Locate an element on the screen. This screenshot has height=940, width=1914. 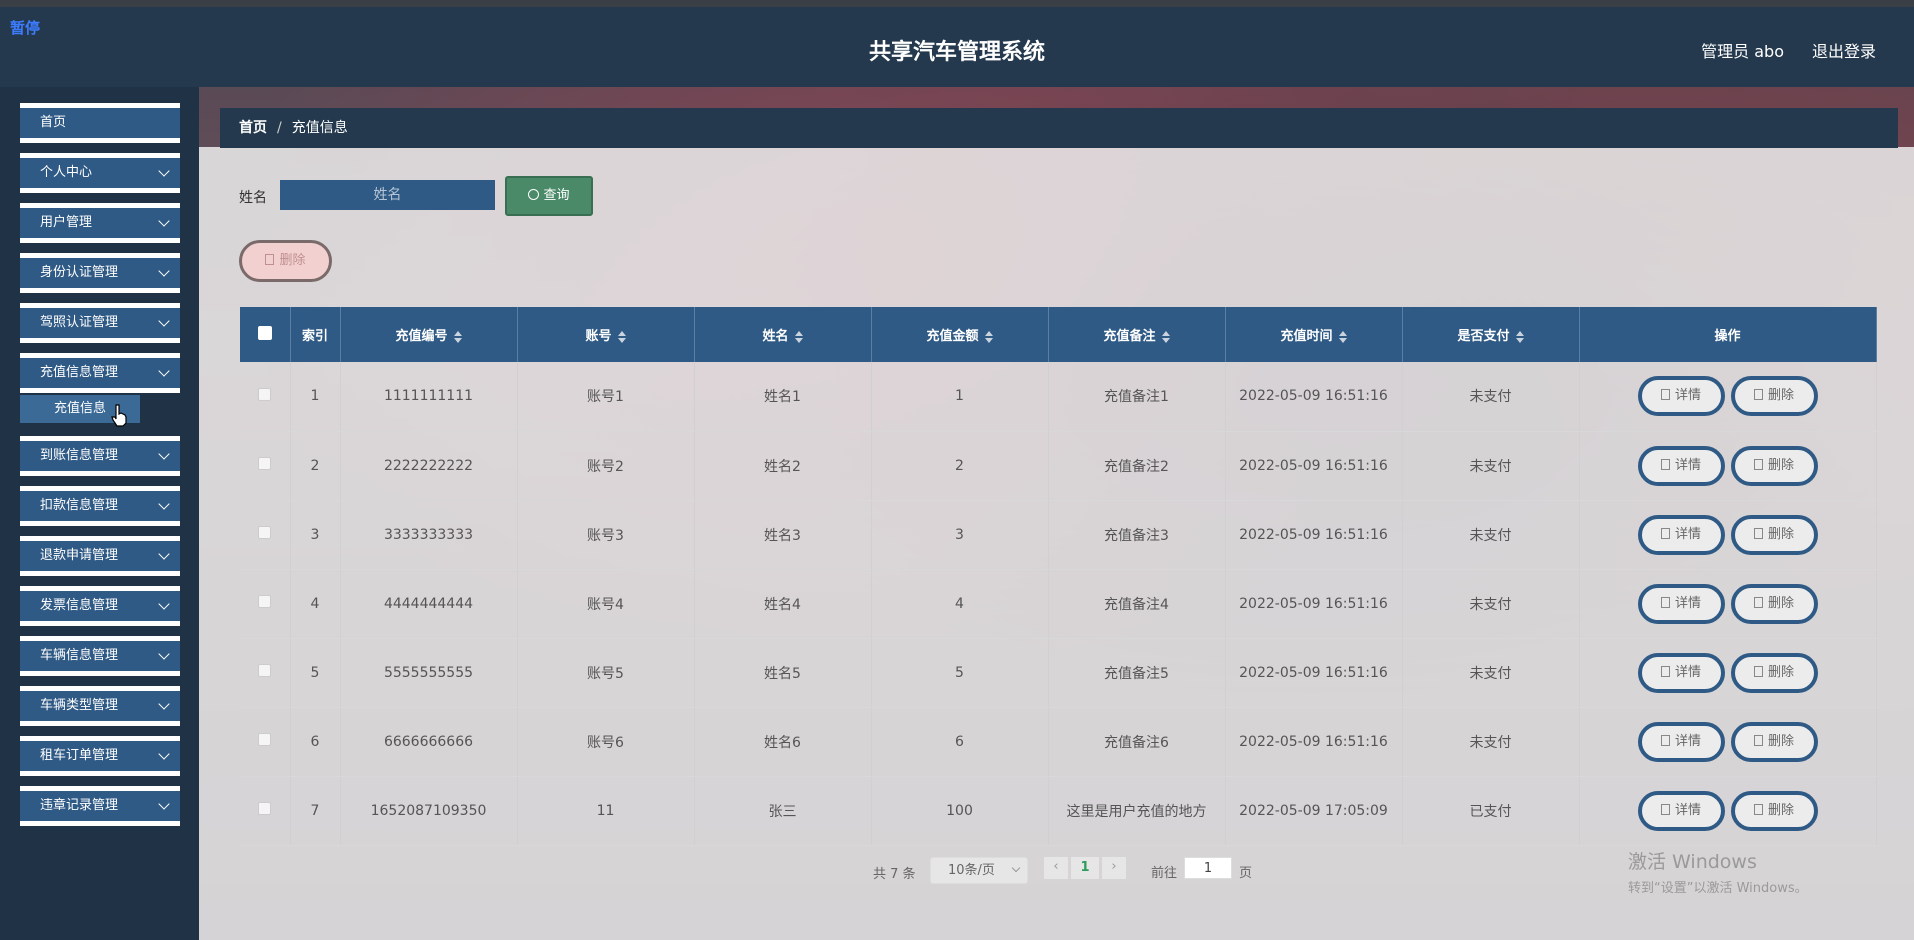
batch-delete-button: 删除 is located at coordinates (285, 261).